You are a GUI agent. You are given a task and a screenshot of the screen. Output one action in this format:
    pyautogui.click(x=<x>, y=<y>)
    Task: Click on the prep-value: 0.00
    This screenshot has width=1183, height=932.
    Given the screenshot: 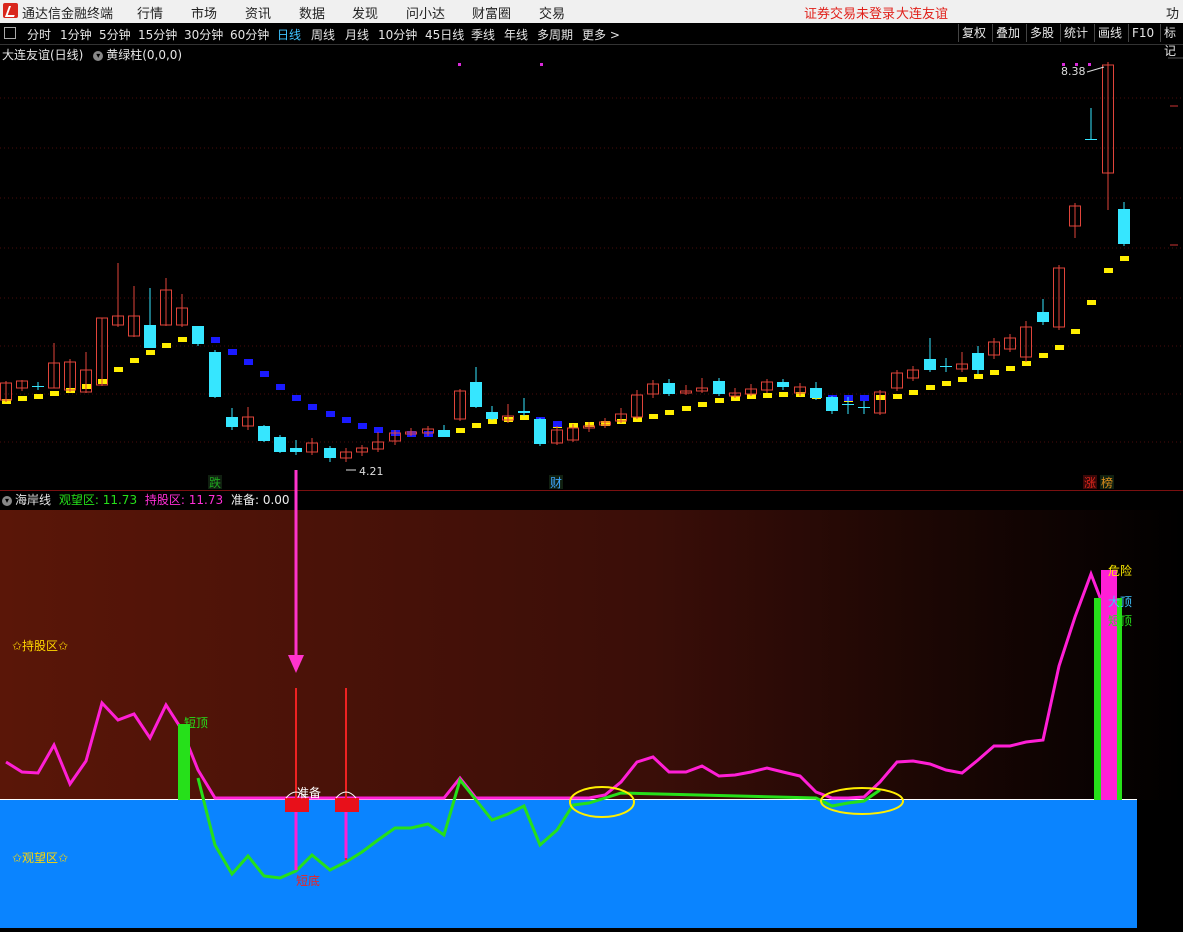 What is the action you would take?
    pyautogui.click(x=276, y=500)
    